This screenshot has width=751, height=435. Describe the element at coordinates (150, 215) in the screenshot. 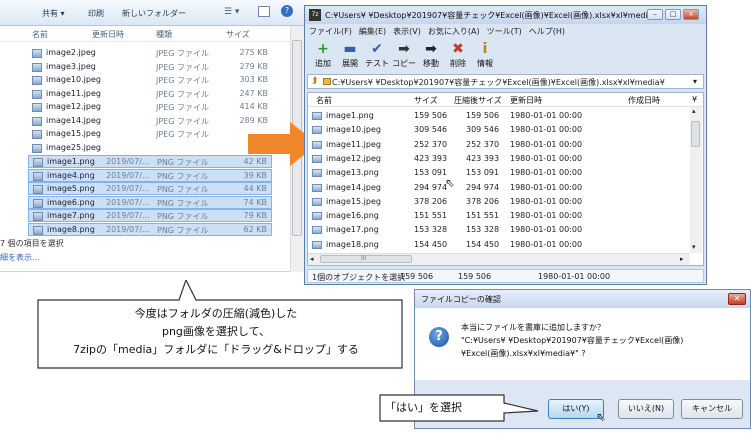

I see `file-row: image7.png 2019/07/... PNG ファイル 79 KB` at that location.